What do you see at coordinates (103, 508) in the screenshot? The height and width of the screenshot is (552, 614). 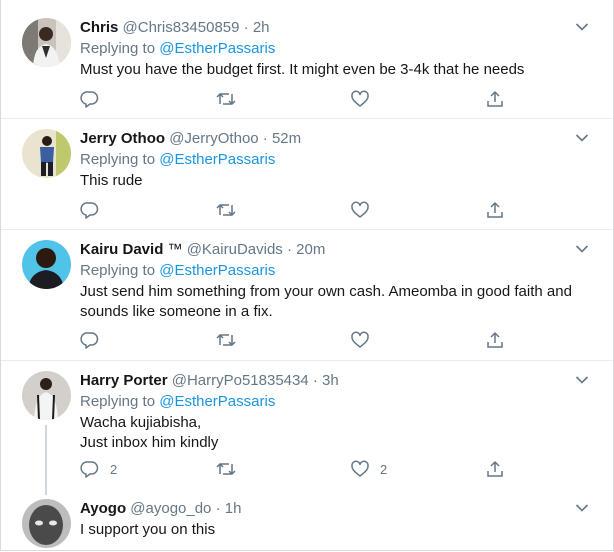 I see `display-name: Ayogo` at bounding box center [103, 508].